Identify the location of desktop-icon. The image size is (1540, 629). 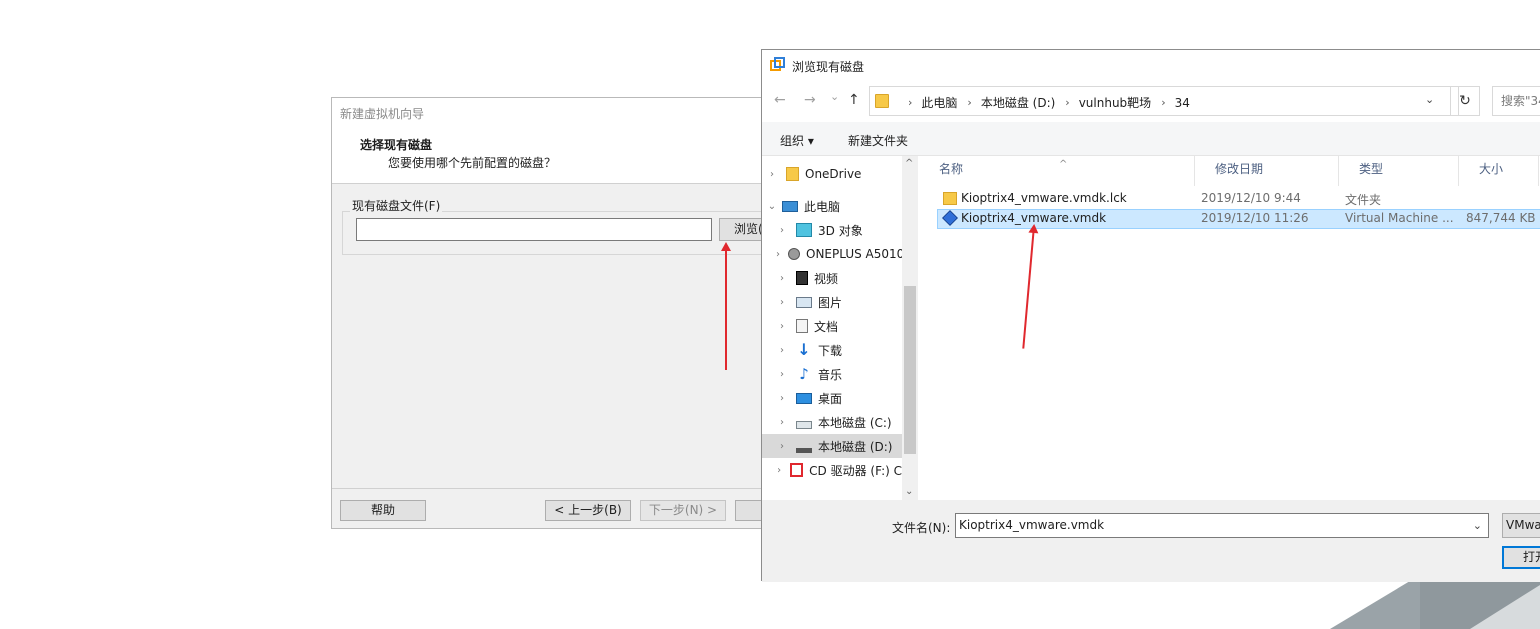
(804, 398).